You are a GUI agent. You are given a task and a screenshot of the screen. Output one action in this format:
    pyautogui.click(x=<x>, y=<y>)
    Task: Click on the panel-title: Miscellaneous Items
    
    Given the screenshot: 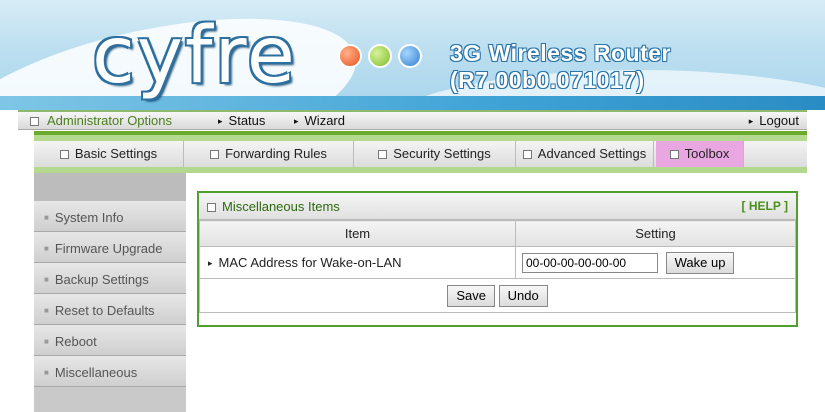 What is the action you would take?
    pyautogui.click(x=281, y=206)
    